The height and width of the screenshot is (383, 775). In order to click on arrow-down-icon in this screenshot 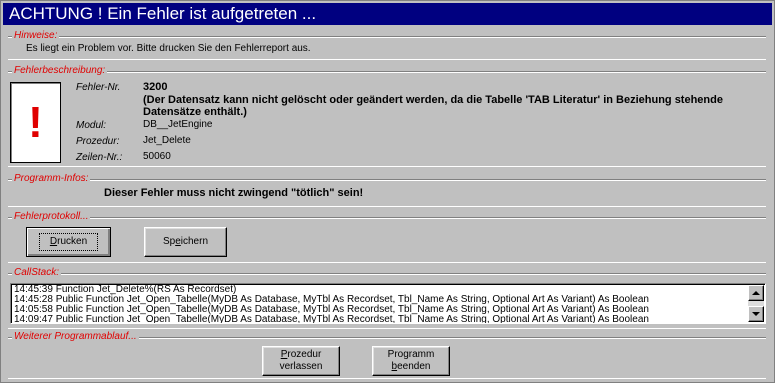, I will do `click(756, 314)`.